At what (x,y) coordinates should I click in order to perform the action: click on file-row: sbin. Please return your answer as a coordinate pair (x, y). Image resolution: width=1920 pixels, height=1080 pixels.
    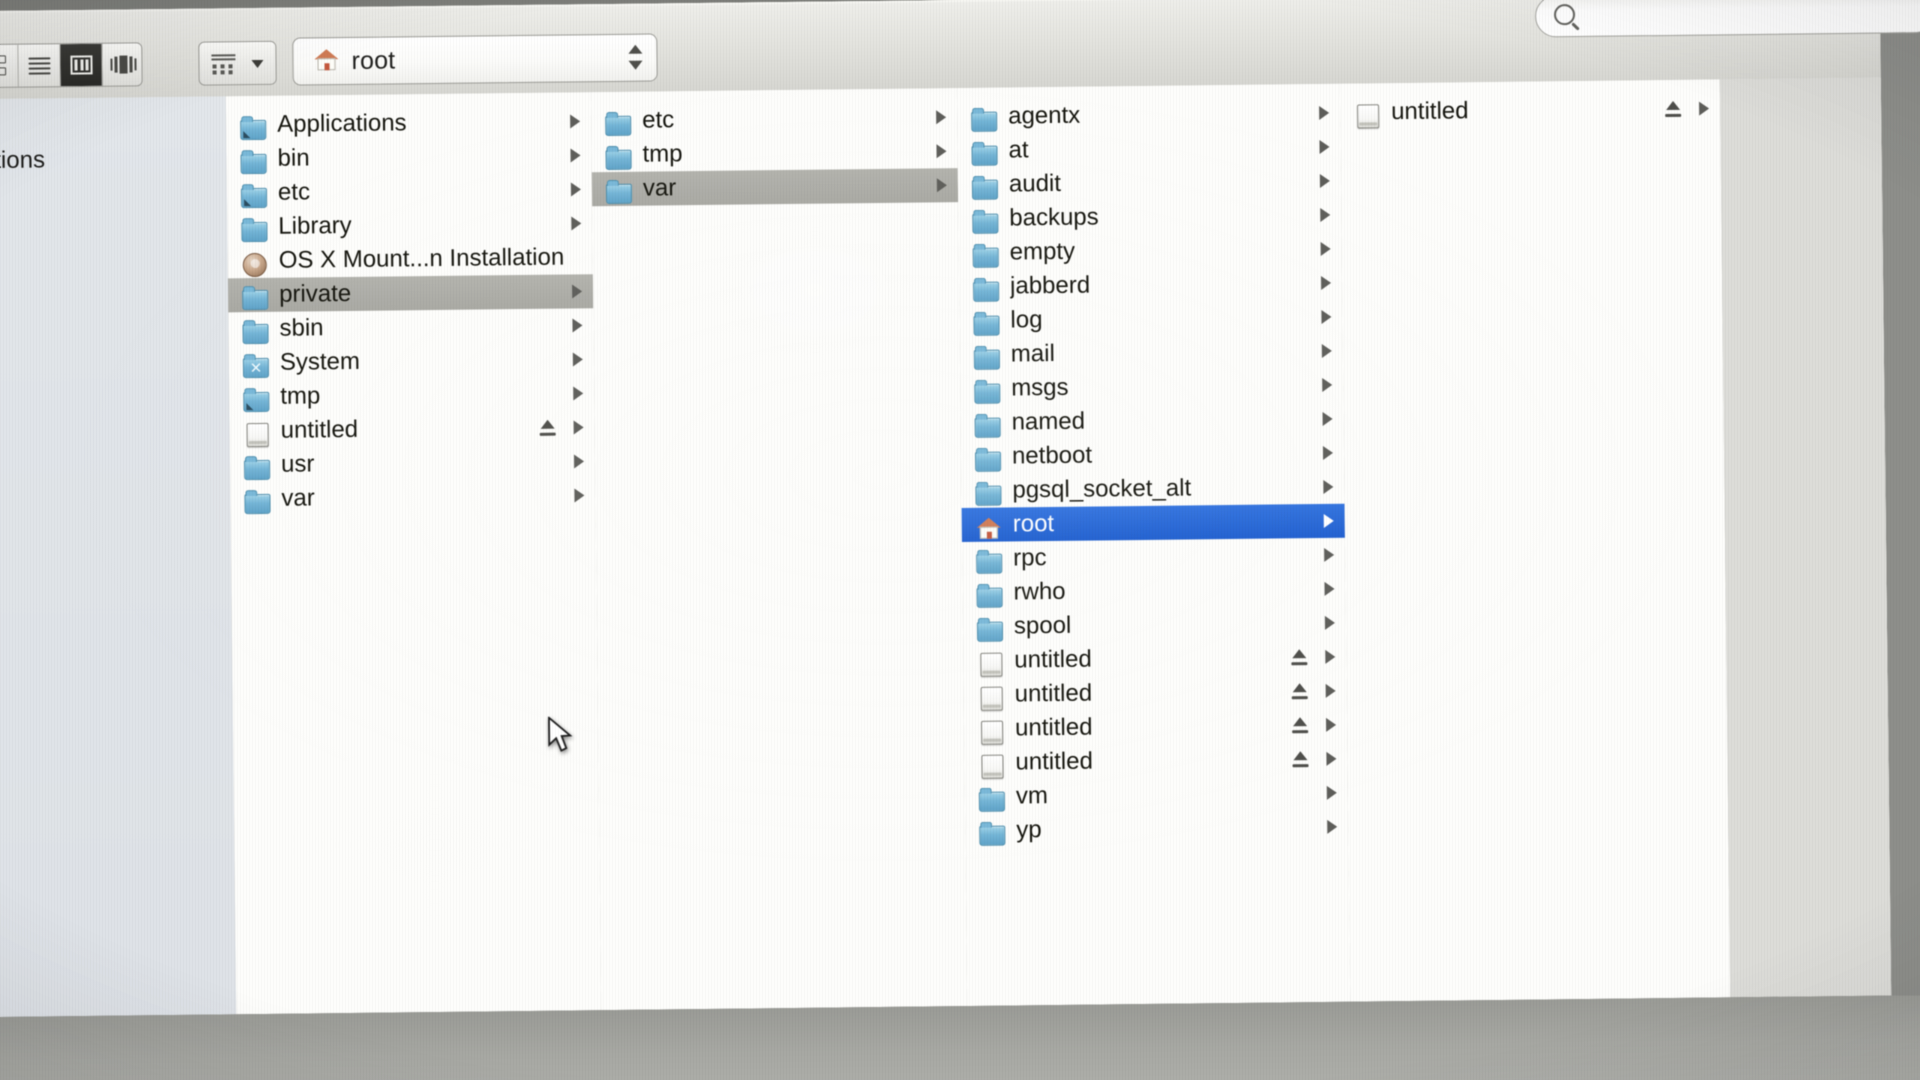
    Looking at the image, I should click on (410, 327).